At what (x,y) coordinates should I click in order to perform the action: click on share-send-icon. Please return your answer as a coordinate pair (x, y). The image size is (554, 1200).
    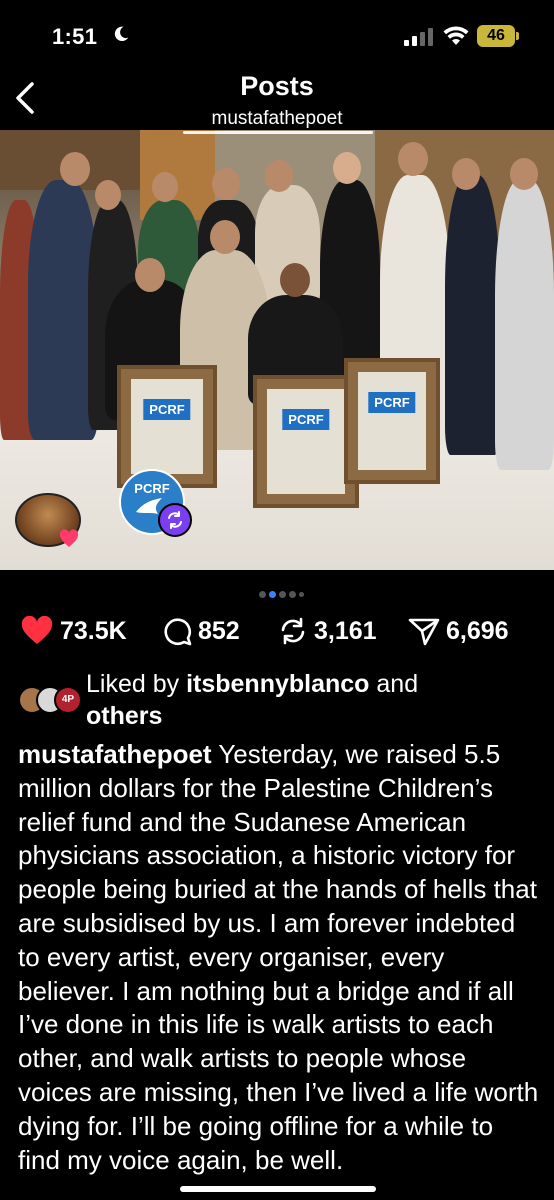
    Looking at the image, I should click on (424, 632).